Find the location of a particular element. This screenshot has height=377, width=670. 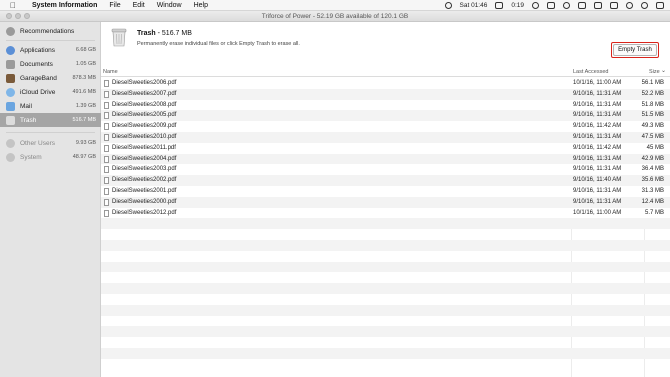

bluetooth-icon is located at coordinates (551, 5).